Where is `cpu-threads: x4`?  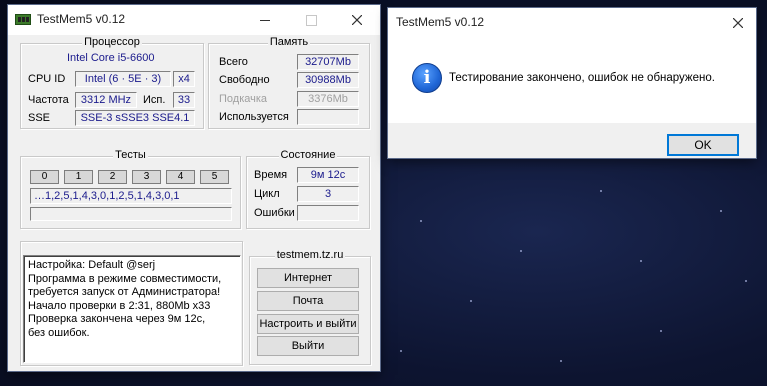
cpu-threads: x4 is located at coordinates (184, 79).